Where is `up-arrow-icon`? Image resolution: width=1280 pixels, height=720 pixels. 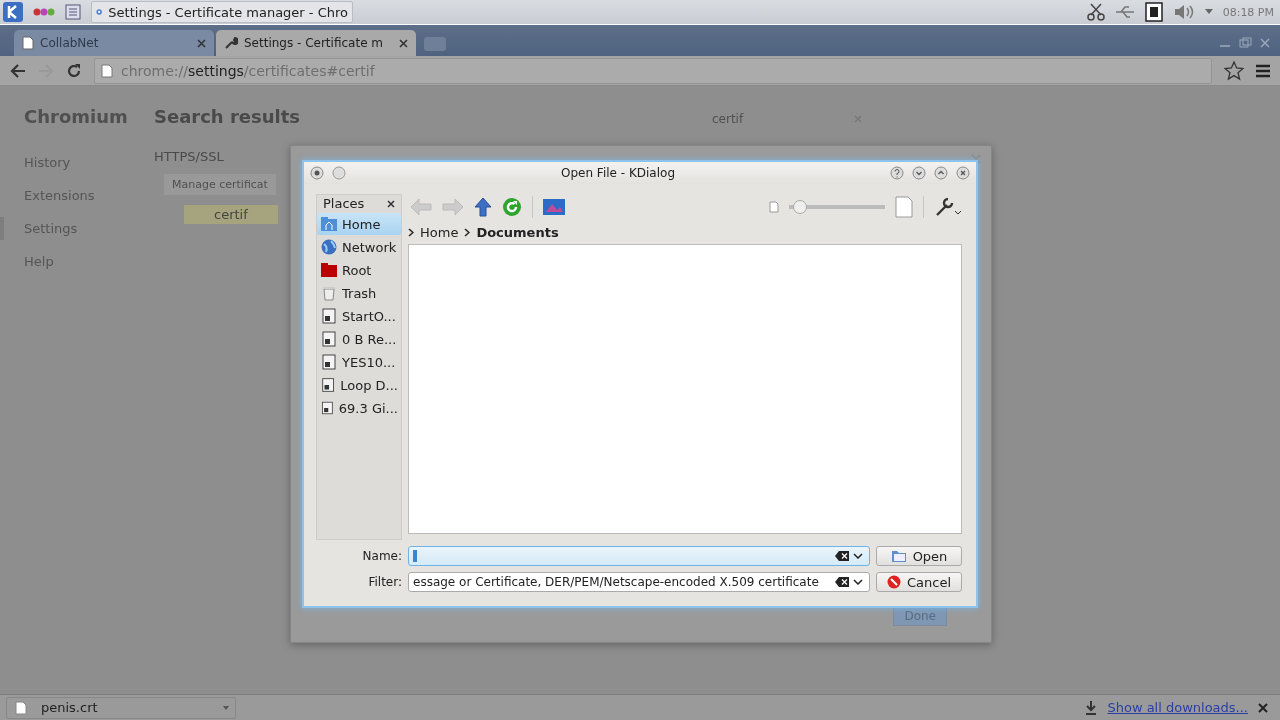
up-arrow-icon is located at coordinates (483, 207).